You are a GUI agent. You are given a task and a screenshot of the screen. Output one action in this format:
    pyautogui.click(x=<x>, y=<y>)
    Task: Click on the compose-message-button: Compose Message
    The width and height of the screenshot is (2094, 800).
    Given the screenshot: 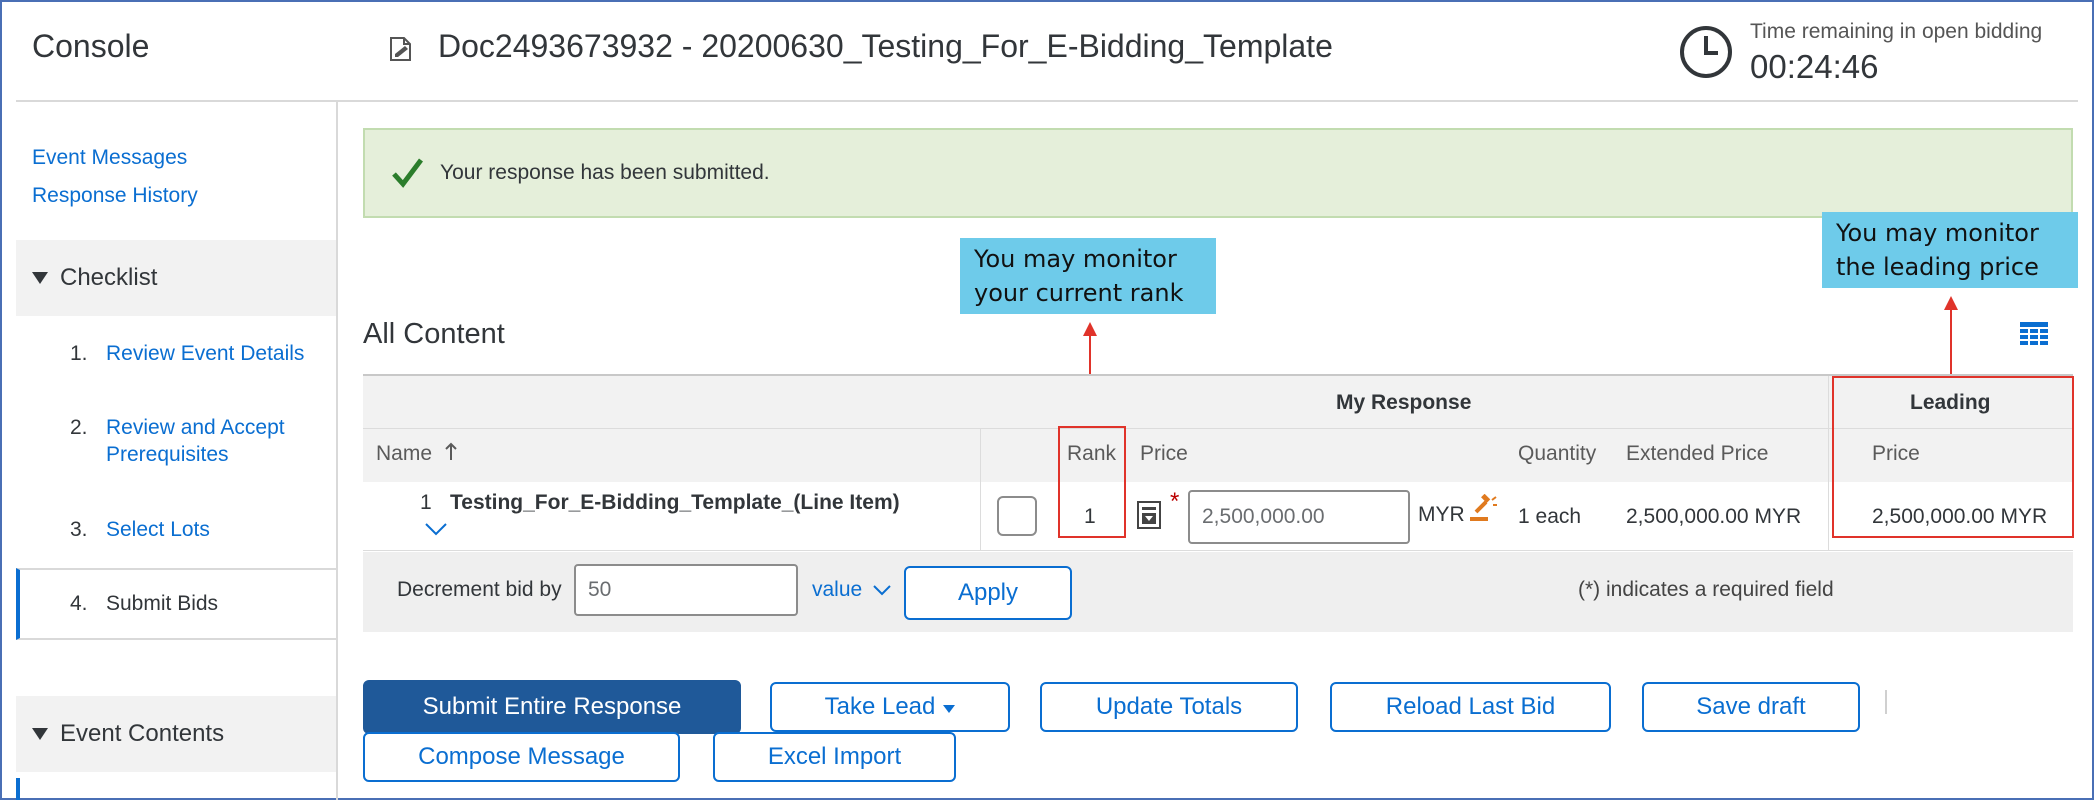 What is the action you would take?
    pyautogui.click(x=521, y=757)
    